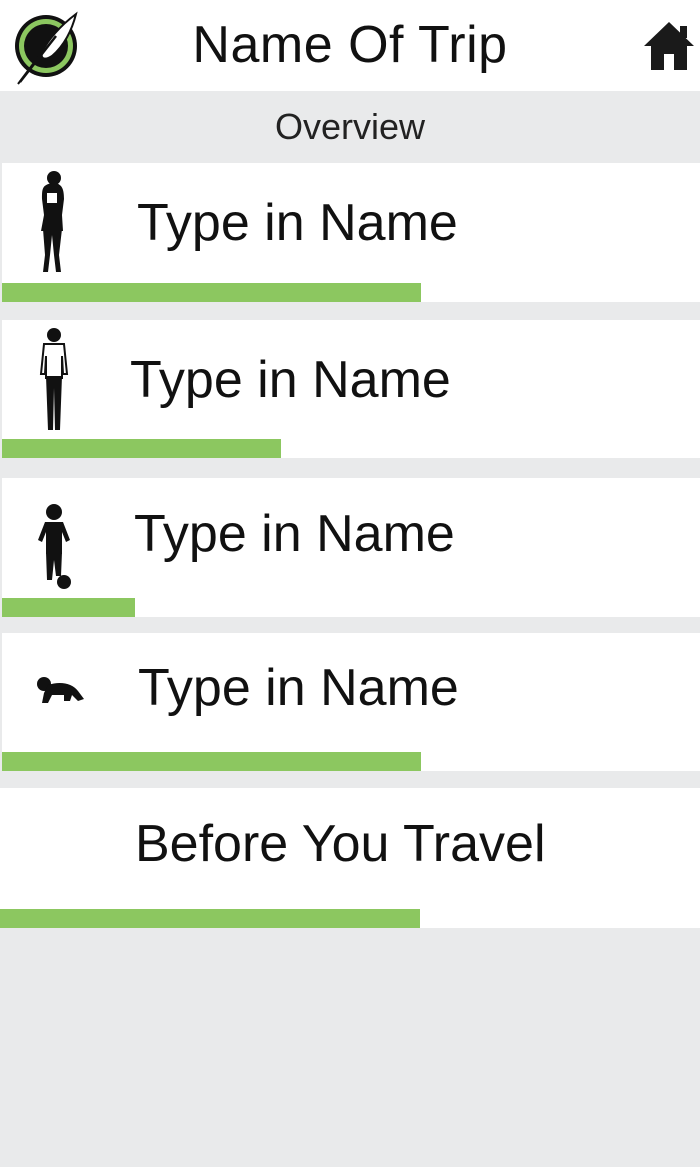 The height and width of the screenshot is (1167, 700). I want to click on section-title: Overview, so click(350, 126).